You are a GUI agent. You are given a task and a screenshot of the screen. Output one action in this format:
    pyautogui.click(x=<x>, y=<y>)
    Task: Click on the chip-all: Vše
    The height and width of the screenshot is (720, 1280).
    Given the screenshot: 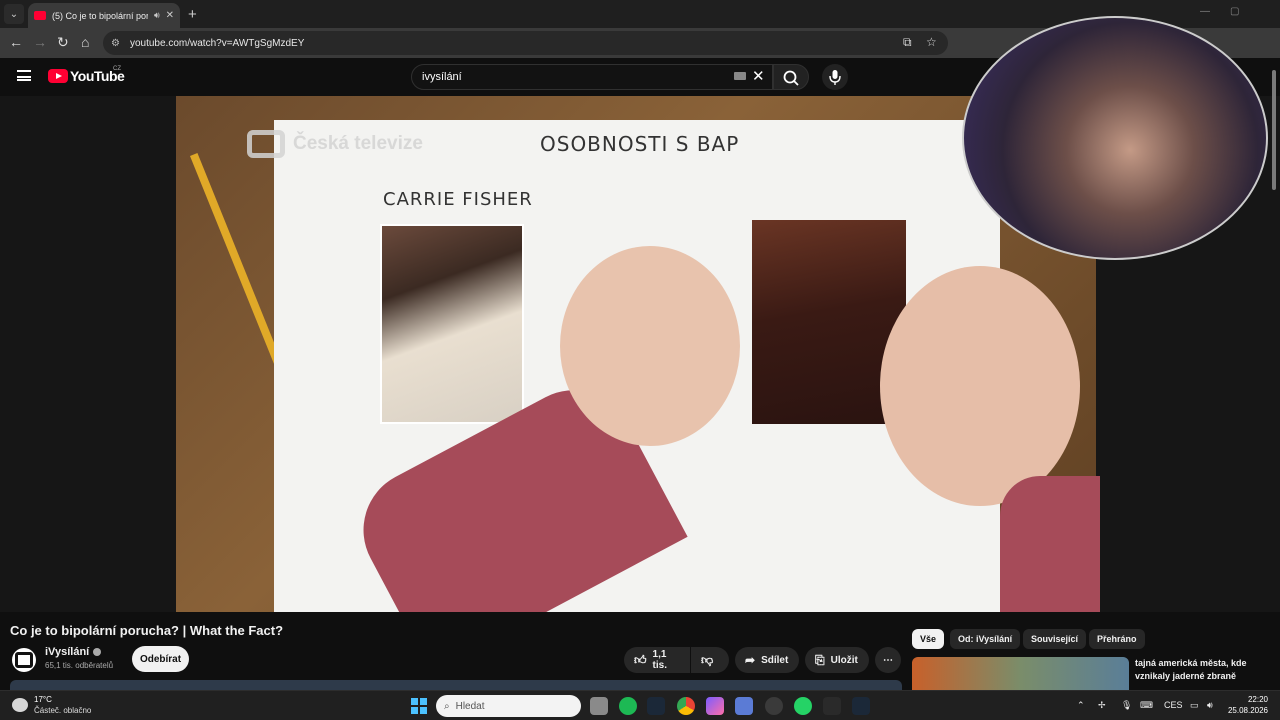 What is the action you would take?
    pyautogui.click(x=928, y=639)
    